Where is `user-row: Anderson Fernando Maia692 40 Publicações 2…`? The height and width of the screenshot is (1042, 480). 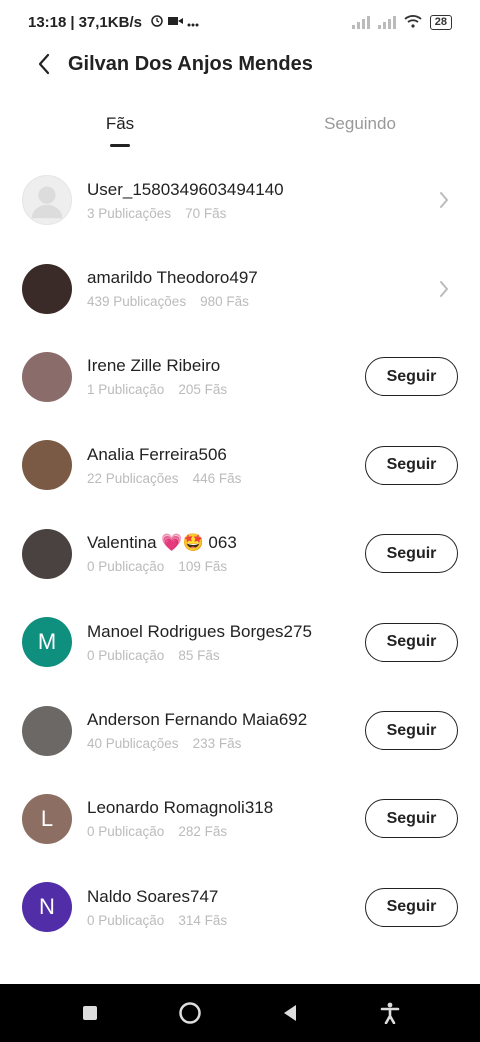
user-row: Anderson Fernando Maia692 40 Publicações 2… is located at coordinates (240, 730).